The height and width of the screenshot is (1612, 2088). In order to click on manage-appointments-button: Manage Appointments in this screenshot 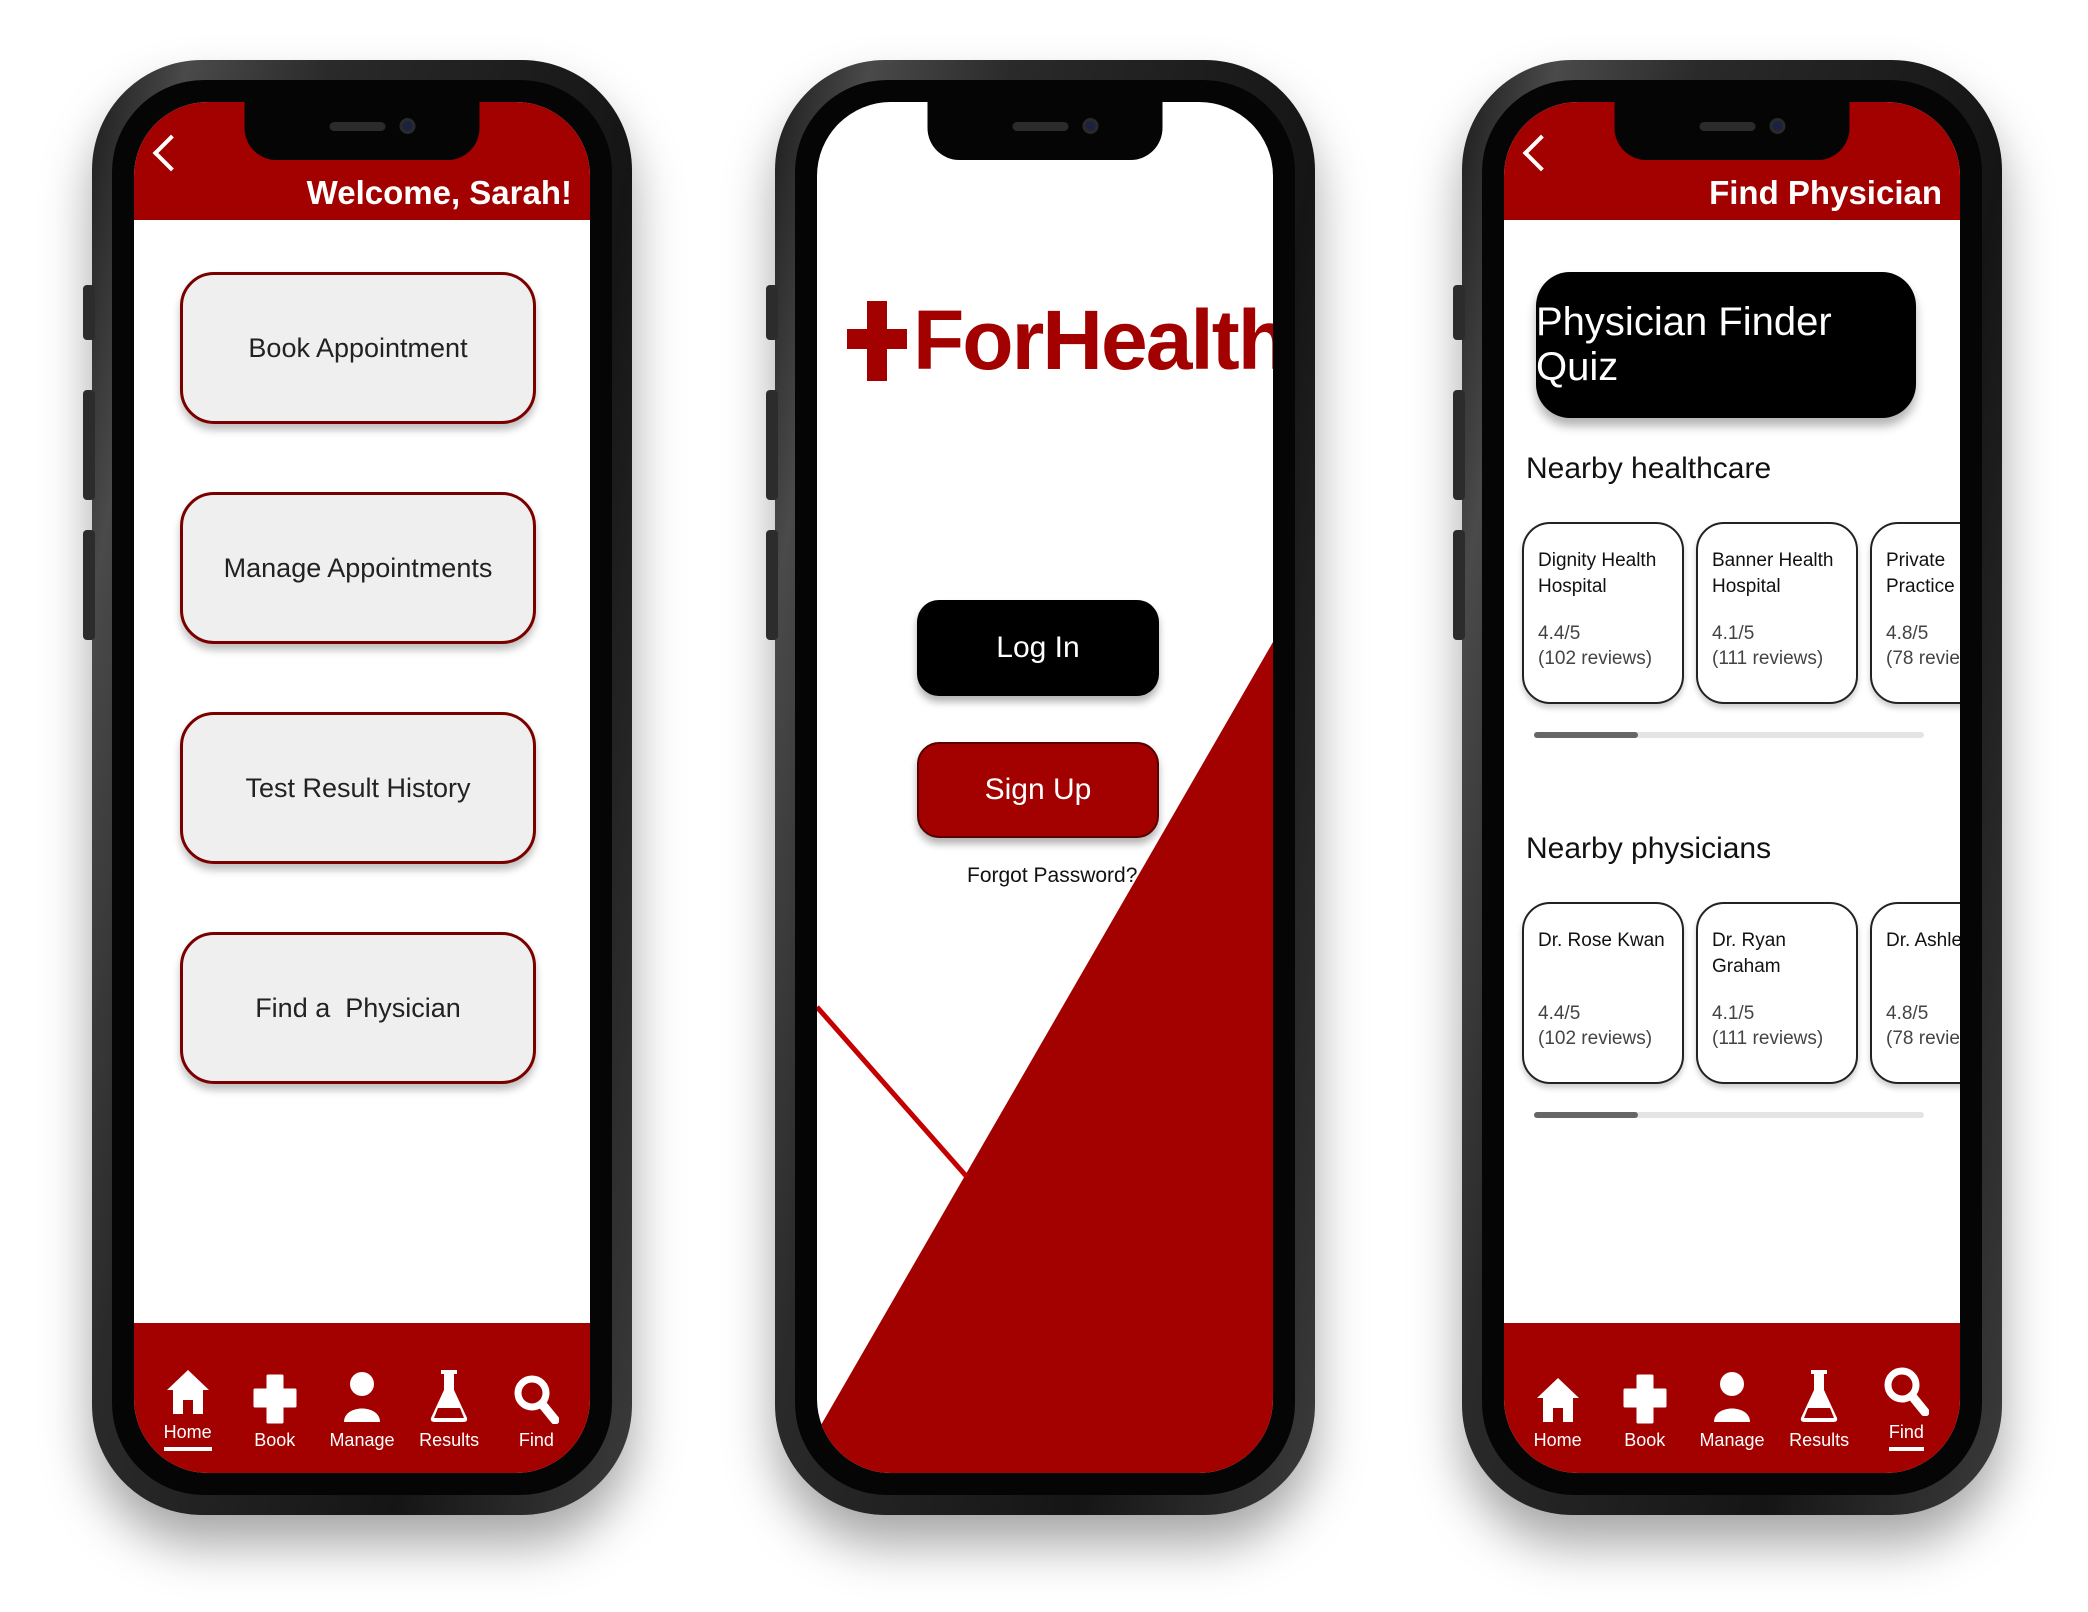, I will do `click(358, 568)`.